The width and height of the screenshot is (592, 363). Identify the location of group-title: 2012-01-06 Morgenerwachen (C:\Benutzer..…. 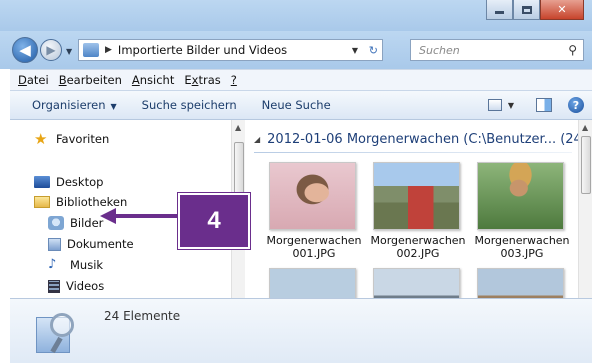
(422, 139).